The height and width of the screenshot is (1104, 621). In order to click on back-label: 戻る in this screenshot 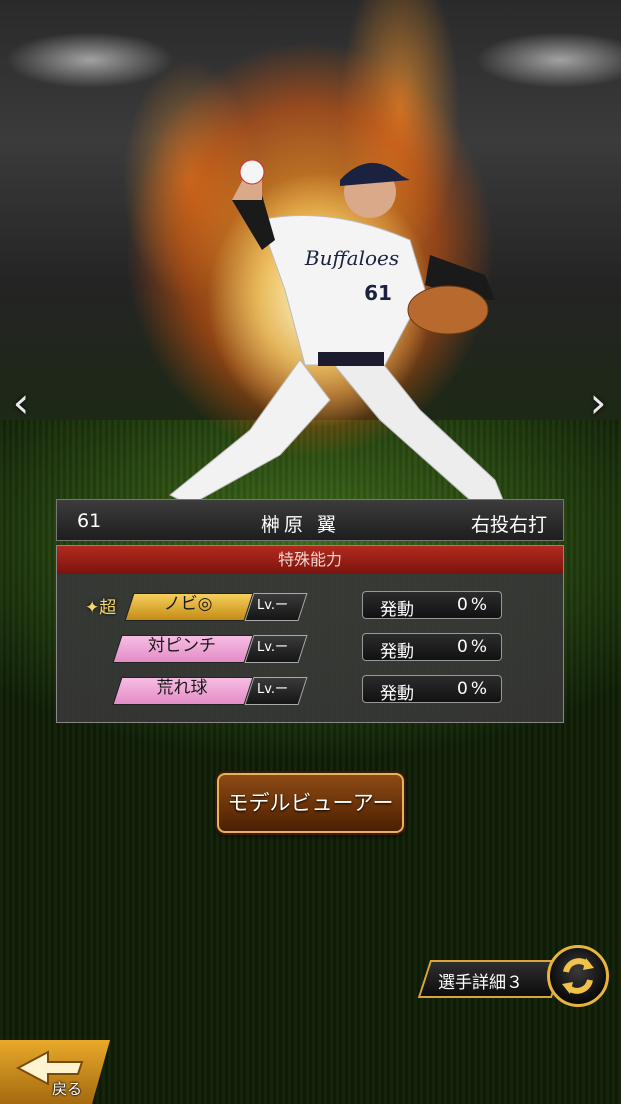, I will do `click(67, 1088)`.